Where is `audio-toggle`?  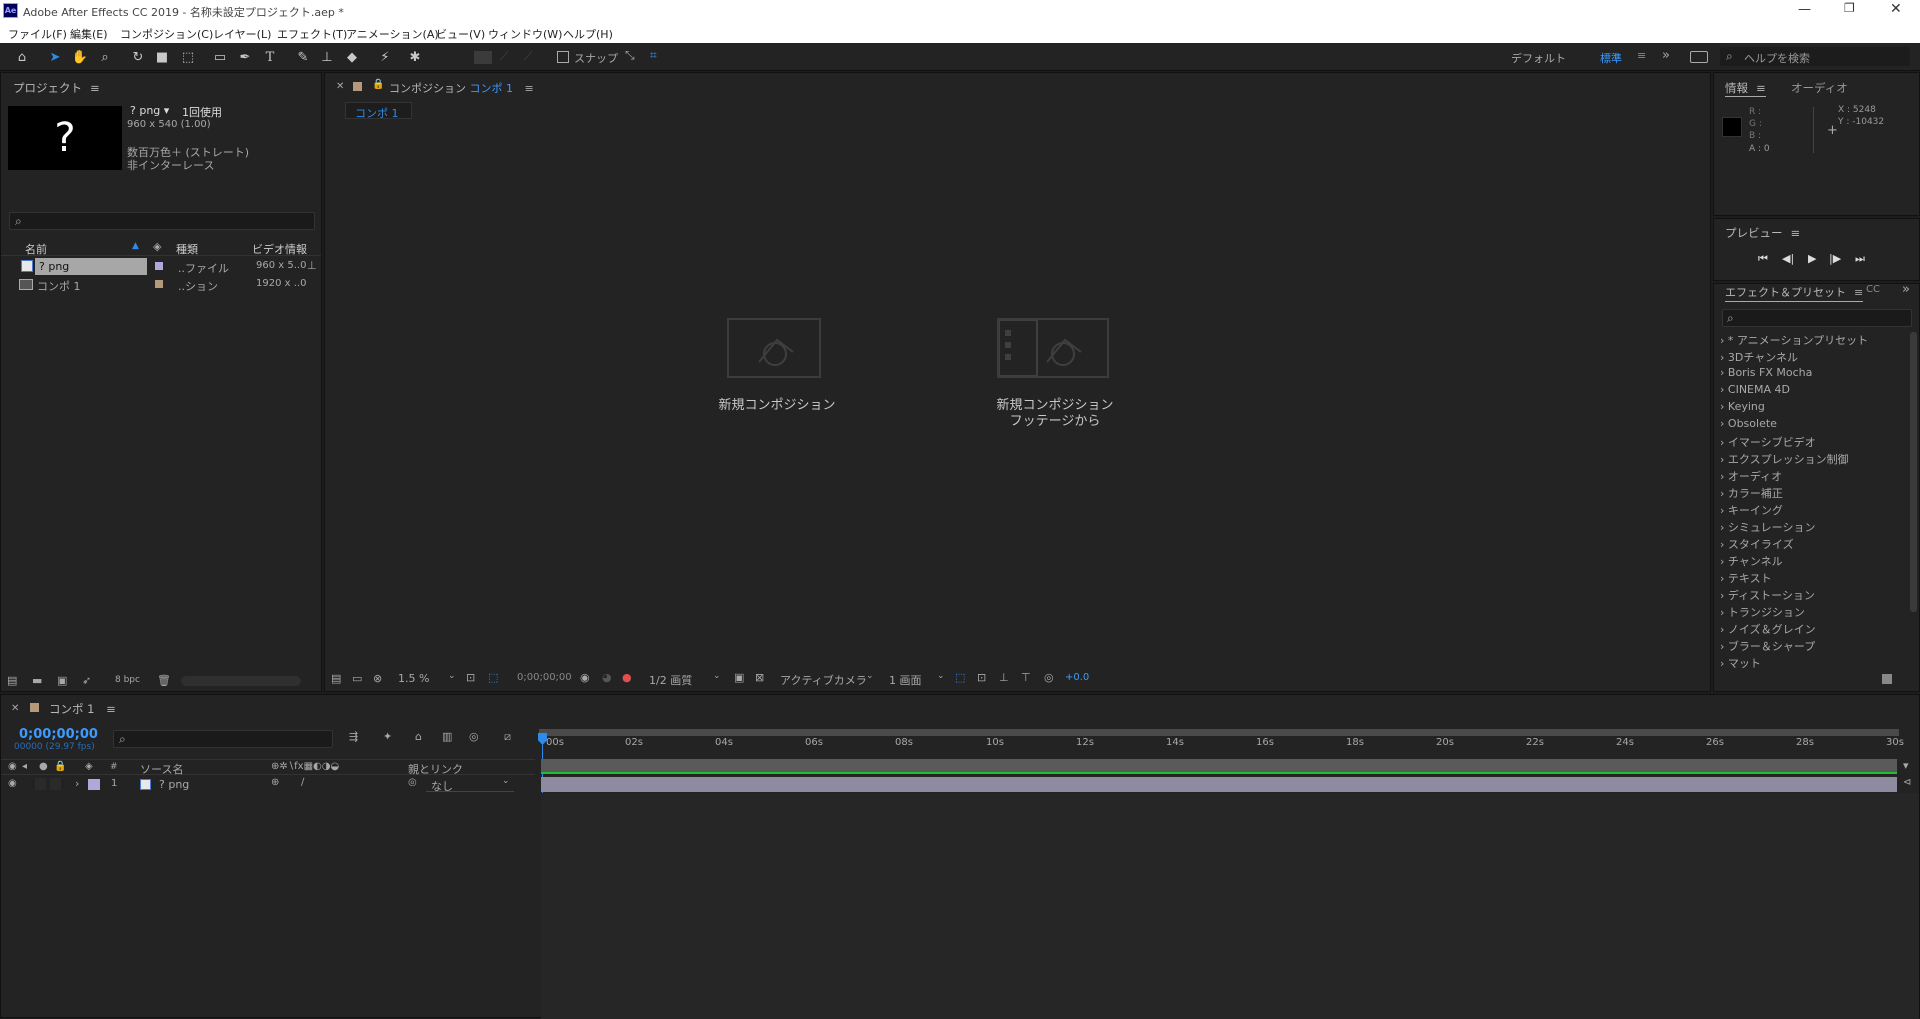
audio-toggle is located at coordinates (40, 784).